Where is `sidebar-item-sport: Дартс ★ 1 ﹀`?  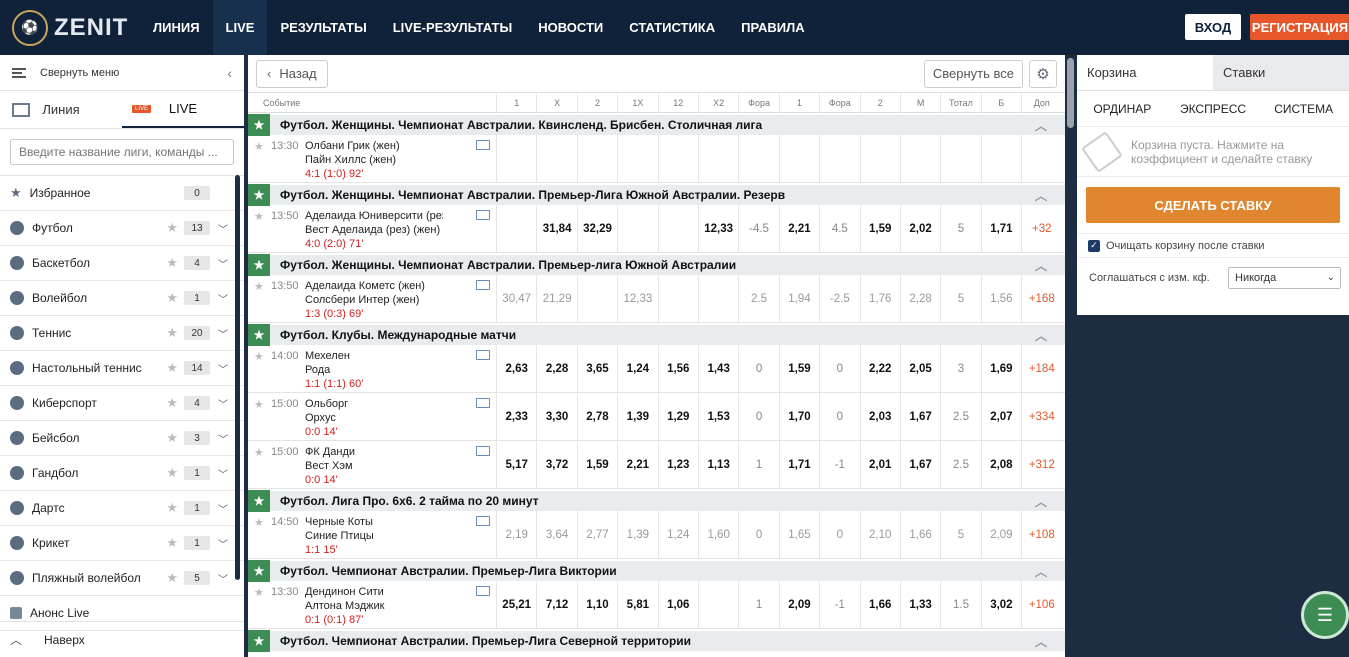 sidebar-item-sport: Дартс ★ 1 ﹀ is located at coordinates (122, 508).